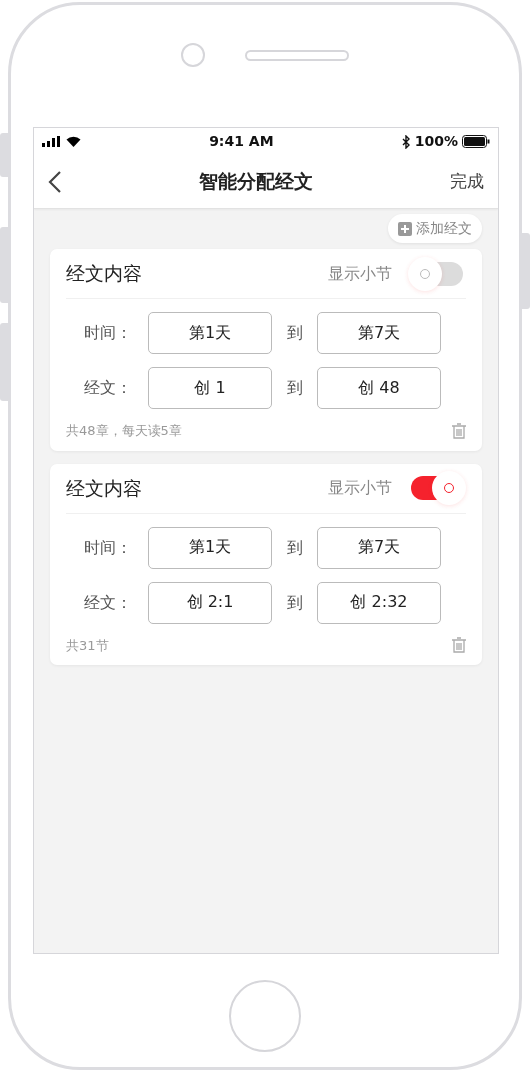  I want to click on add-scripture-button: 添加经文, so click(435, 228).